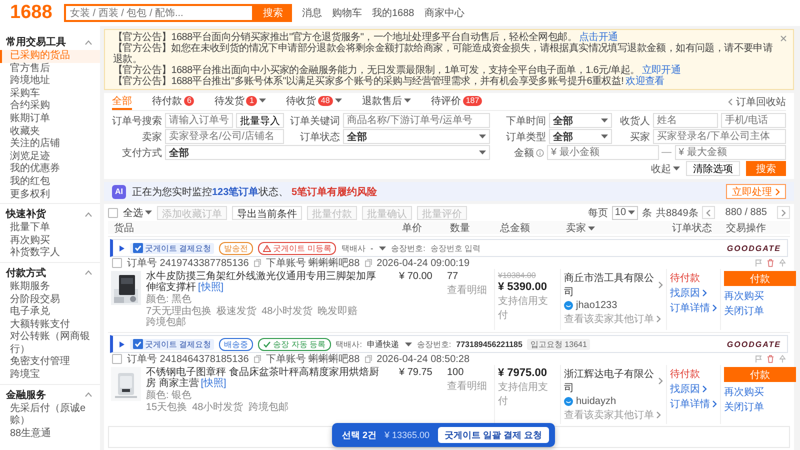  I want to click on input-field: 买家登录名/下单公司主体, so click(719, 136).